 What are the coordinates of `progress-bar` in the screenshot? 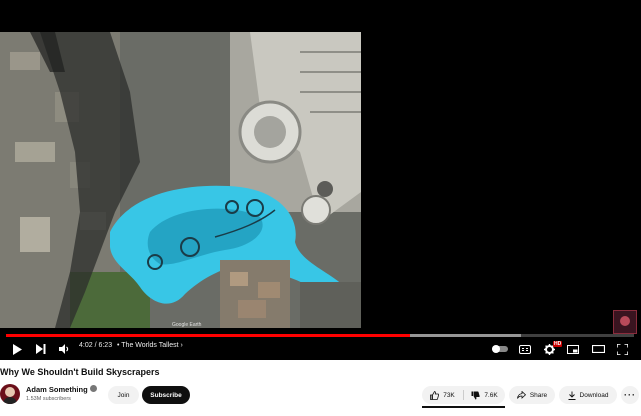 It's located at (320, 335).